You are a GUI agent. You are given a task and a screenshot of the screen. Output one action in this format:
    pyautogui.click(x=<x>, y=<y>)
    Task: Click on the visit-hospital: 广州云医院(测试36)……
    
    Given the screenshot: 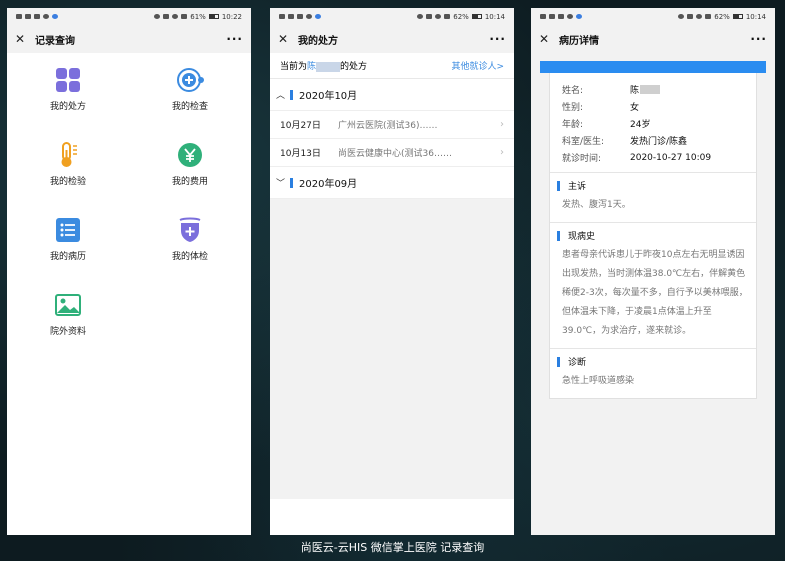 What is the action you would take?
    pyautogui.click(x=388, y=126)
    